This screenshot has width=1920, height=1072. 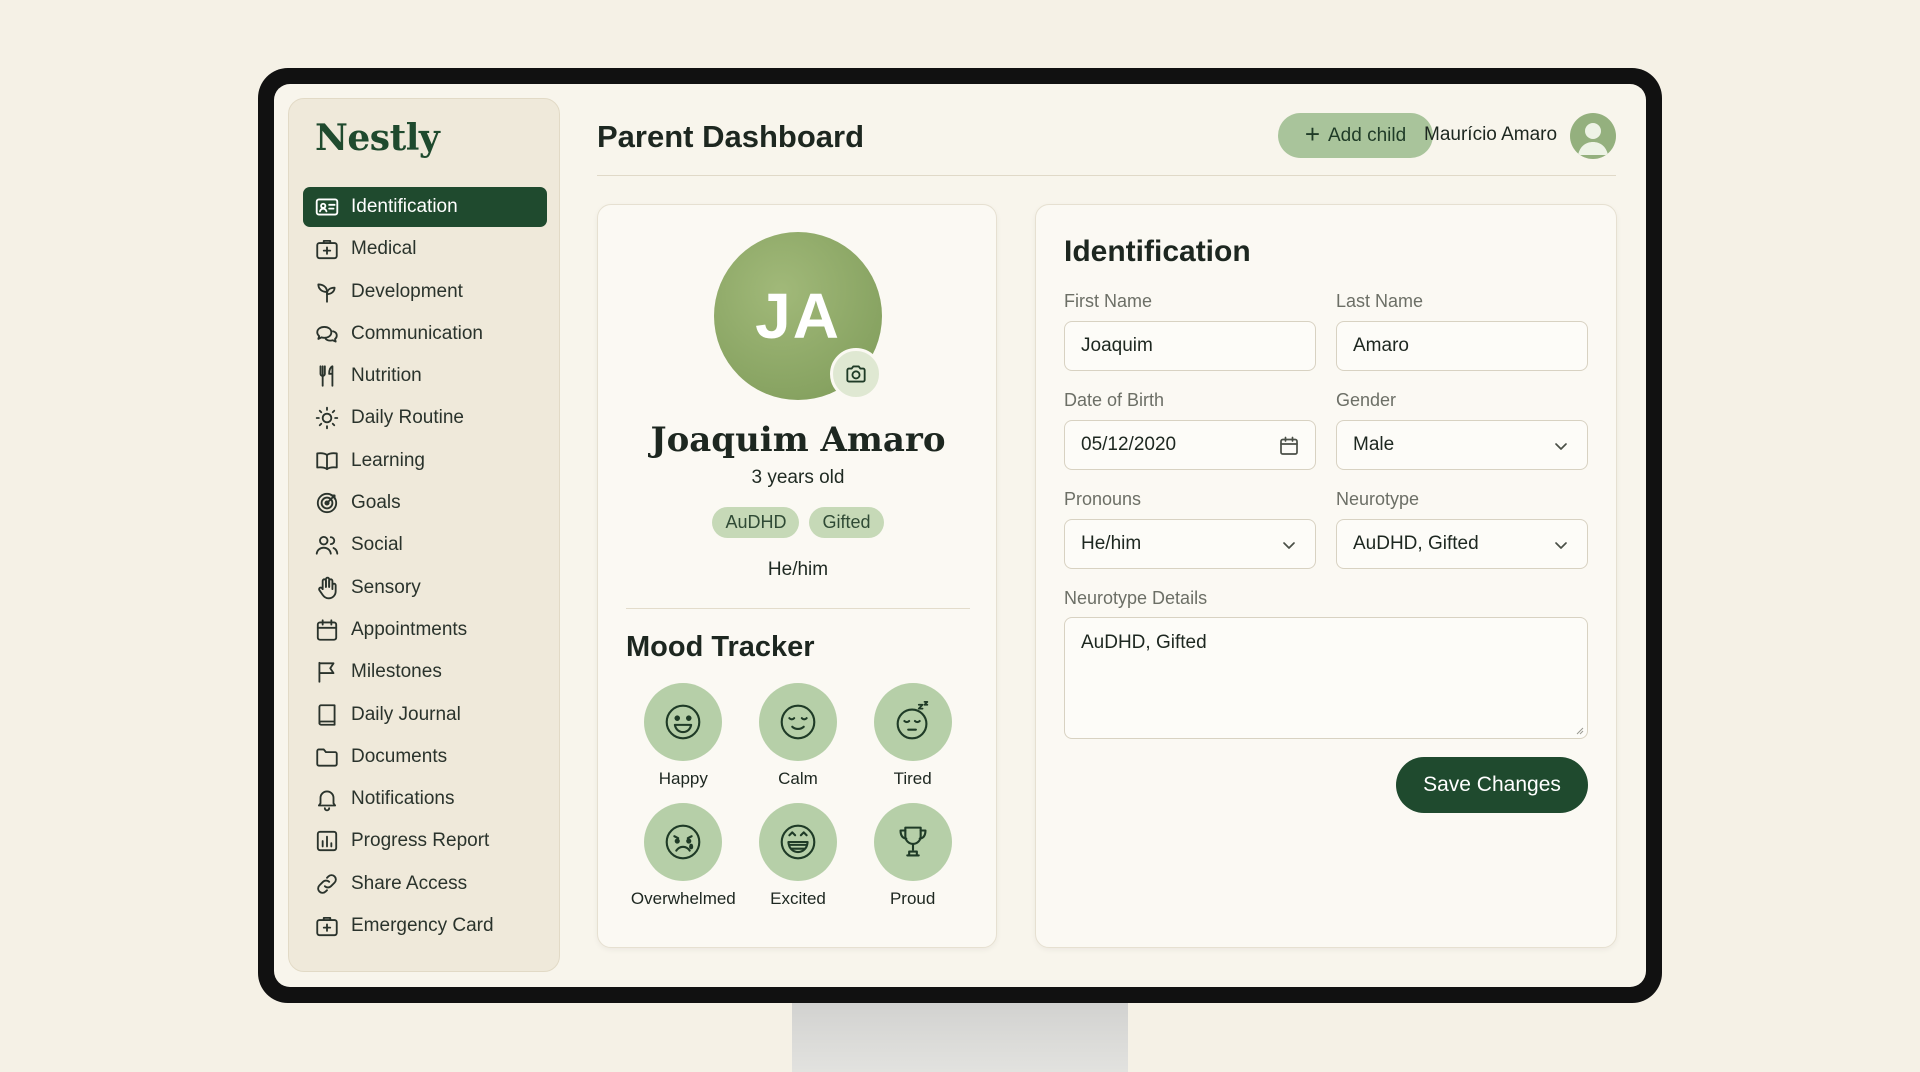 What do you see at coordinates (1108, 301) in the screenshot?
I see `first-name-label: First Name` at bounding box center [1108, 301].